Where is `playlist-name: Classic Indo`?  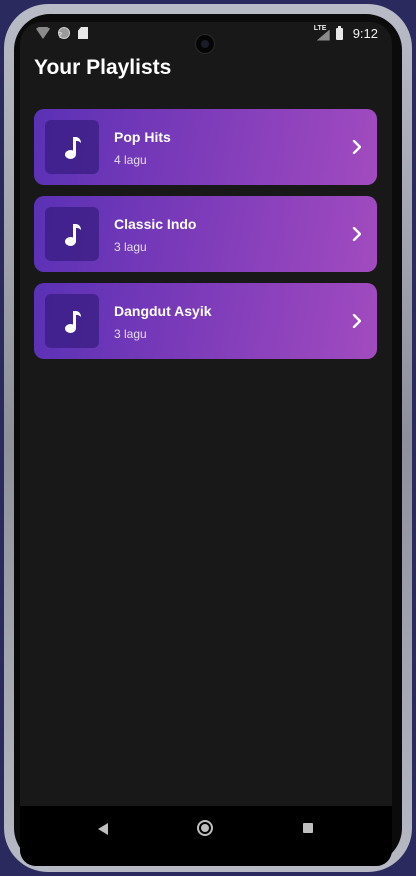 playlist-name: Classic Indo is located at coordinates (155, 224).